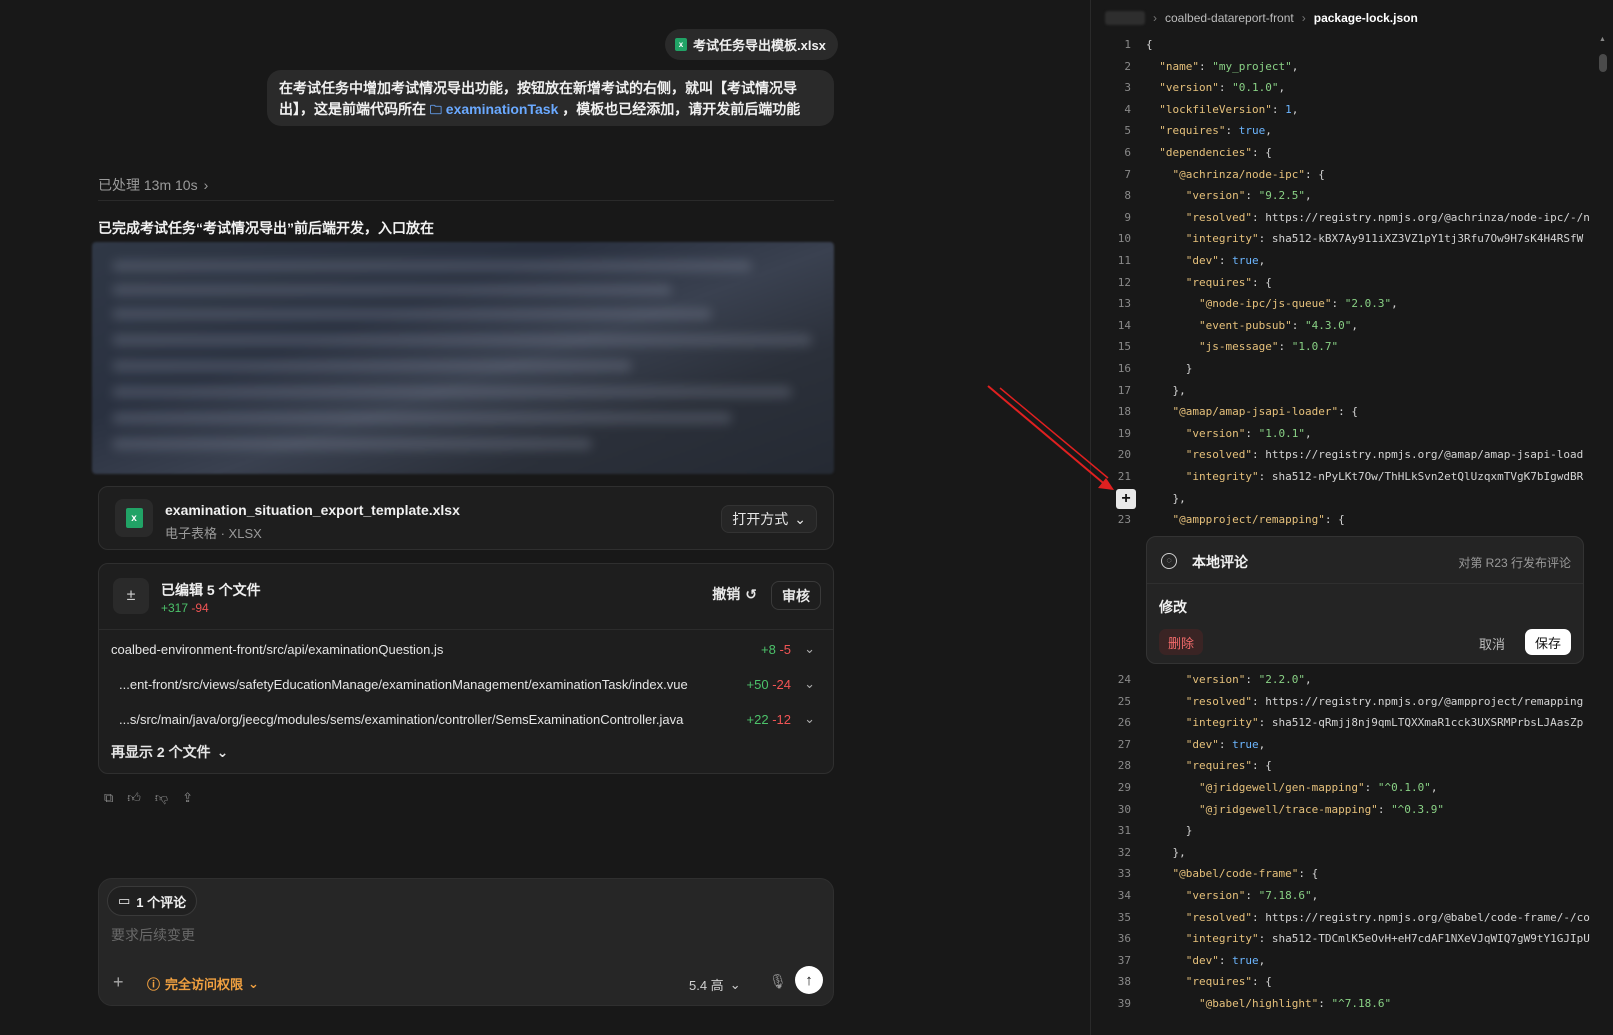 The image size is (1613, 1035). I want to click on code-line: 4 "lockfileVersion": 1,, so click(1352, 109).